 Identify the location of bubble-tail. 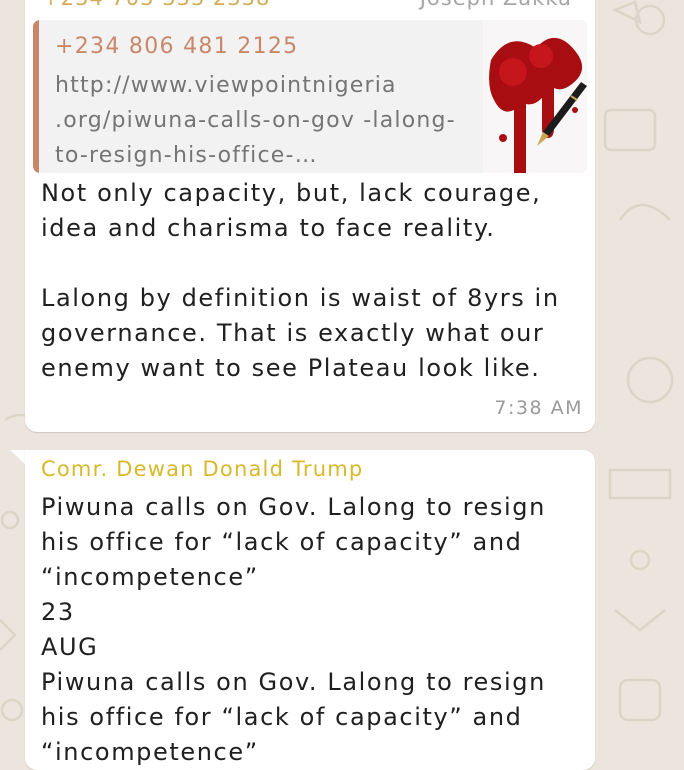
(18, 457).